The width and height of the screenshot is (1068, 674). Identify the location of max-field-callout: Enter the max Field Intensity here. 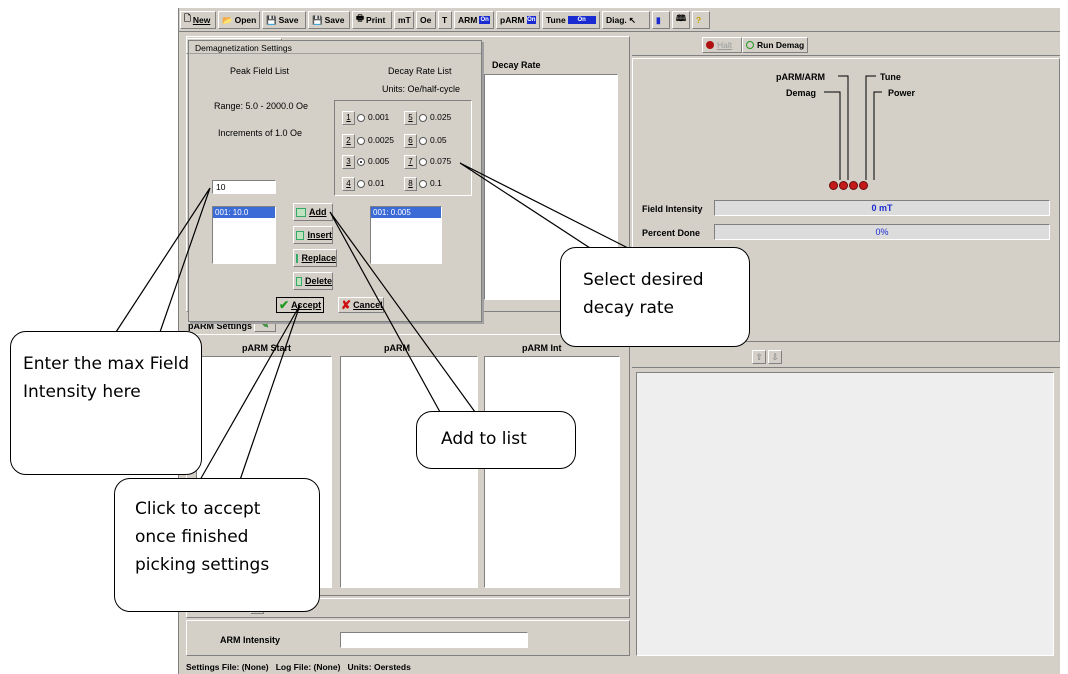
(106, 403).